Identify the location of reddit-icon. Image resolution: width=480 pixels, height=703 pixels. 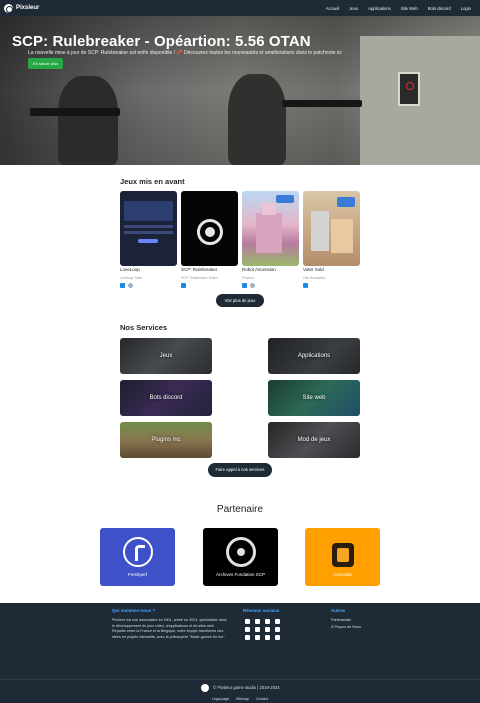
(257, 637).